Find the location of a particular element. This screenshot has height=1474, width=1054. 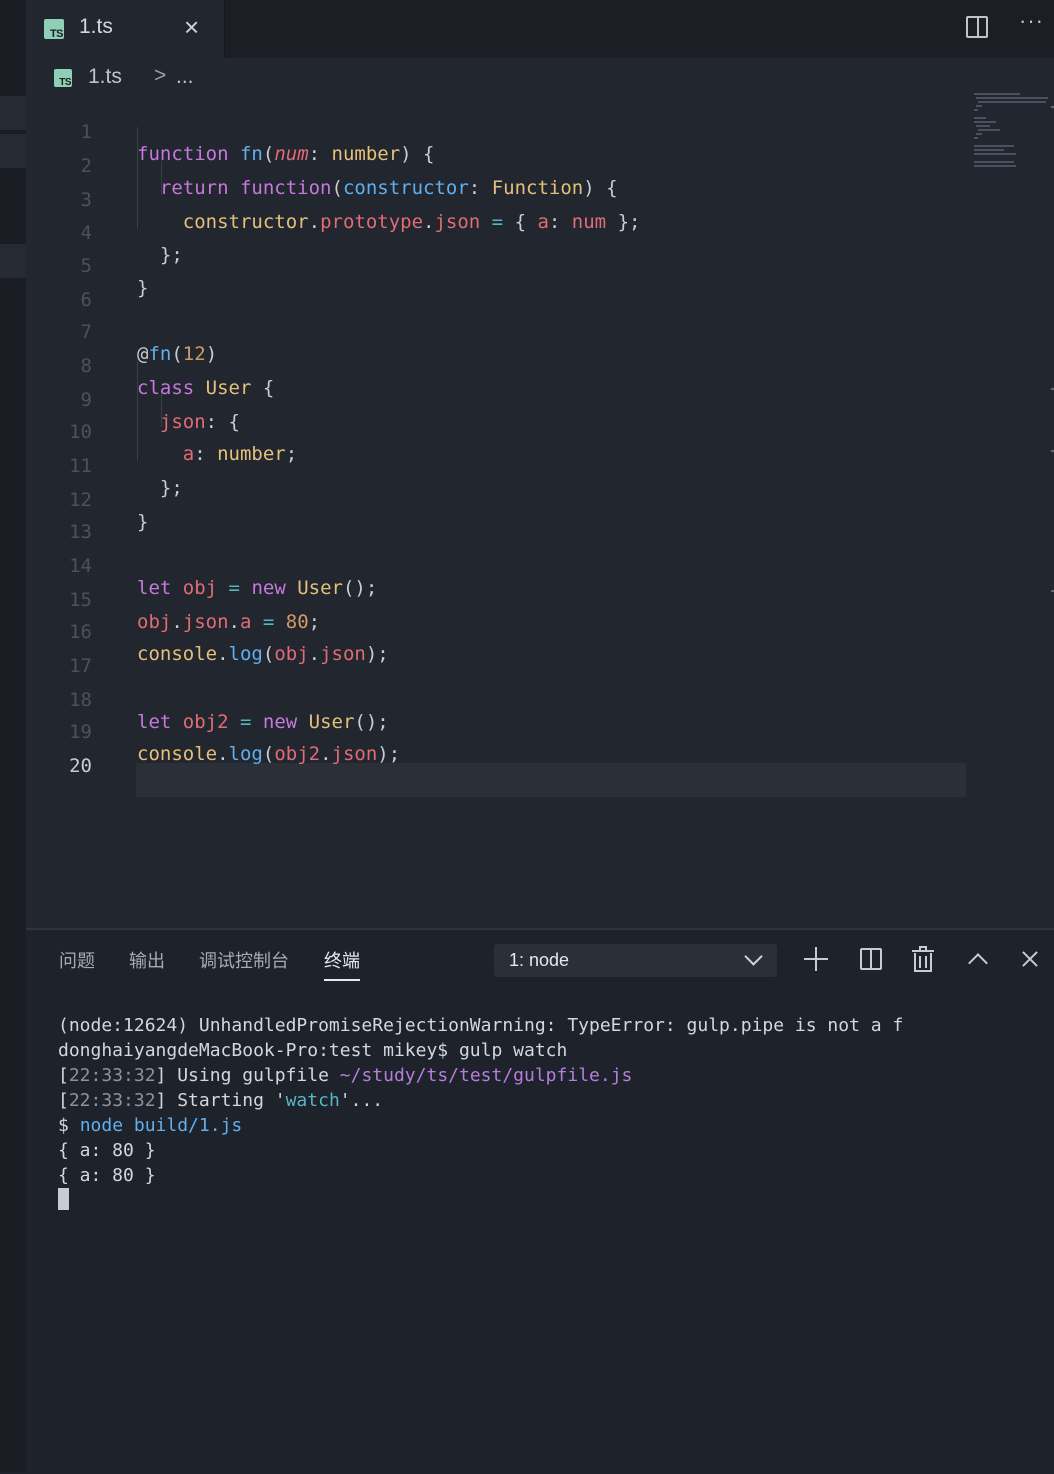

chevron-right-icon: > is located at coordinates (160, 75).